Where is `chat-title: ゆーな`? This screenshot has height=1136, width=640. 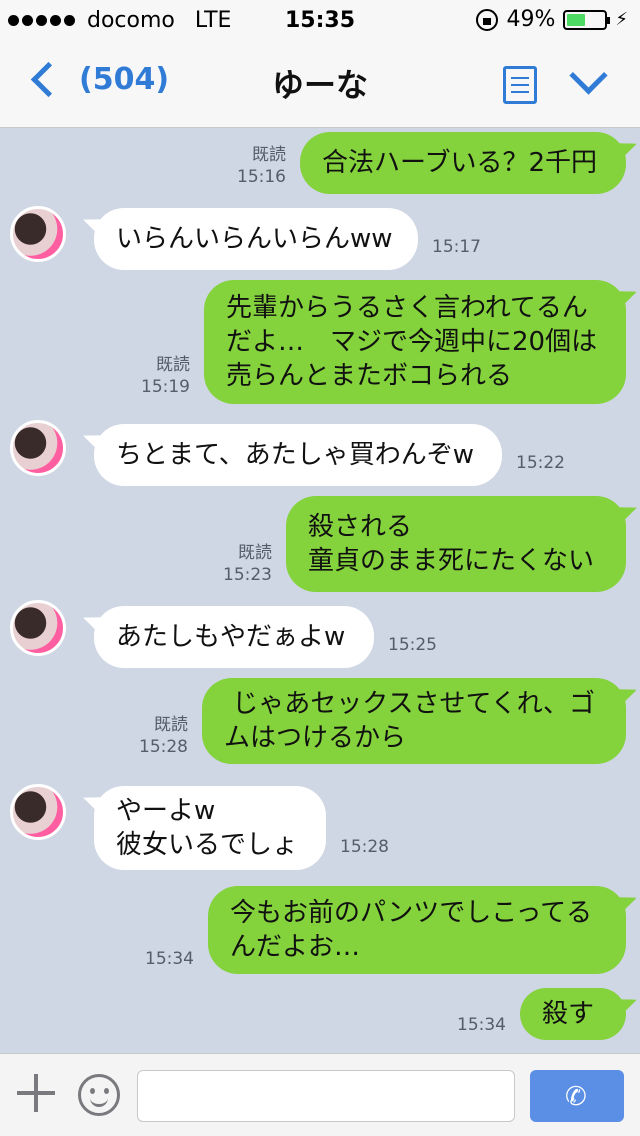
chat-title: ゆーな is located at coordinates (319, 85).